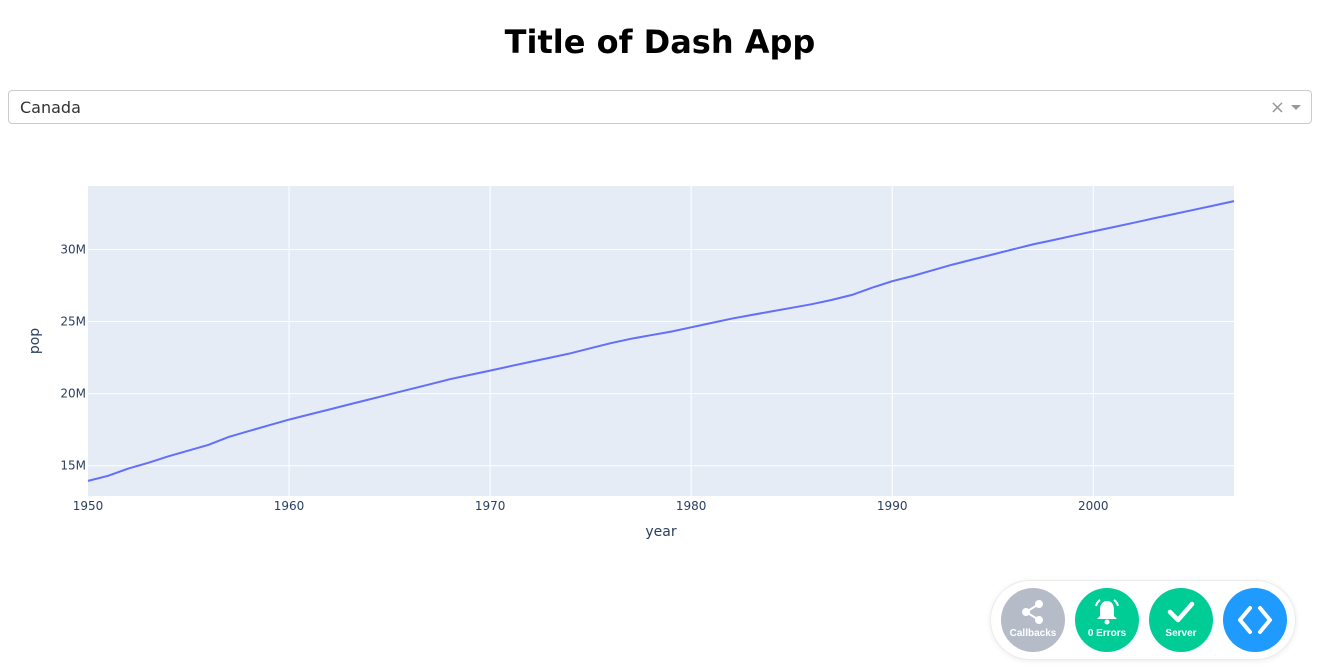 Image resolution: width=1320 pixels, height=672 pixels. What do you see at coordinates (490, 506) in the screenshot?
I see `x-tick-label: 1970` at bounding box center [490, 506].